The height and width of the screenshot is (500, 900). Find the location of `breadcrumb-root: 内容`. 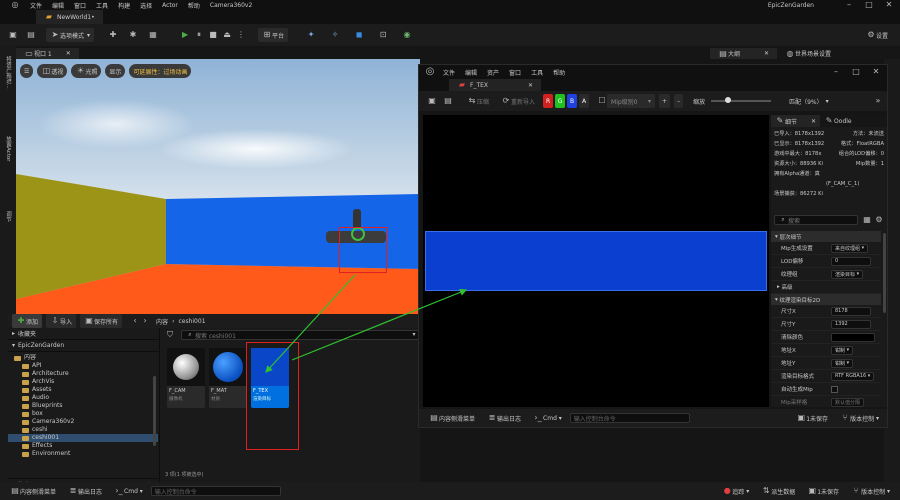

breadcrumb-root: 内容 is located at coordinates (162, 321).